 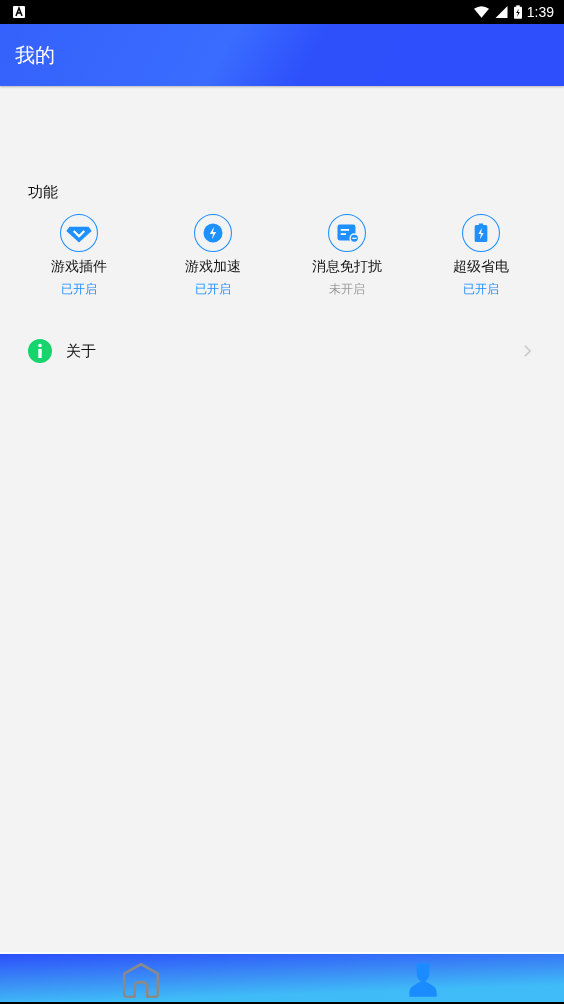 What do you see at coordinates (79, 256) in the screenshot?
I see `feature-item: 游戏插件 已开启` at bounding box center [79, 256].